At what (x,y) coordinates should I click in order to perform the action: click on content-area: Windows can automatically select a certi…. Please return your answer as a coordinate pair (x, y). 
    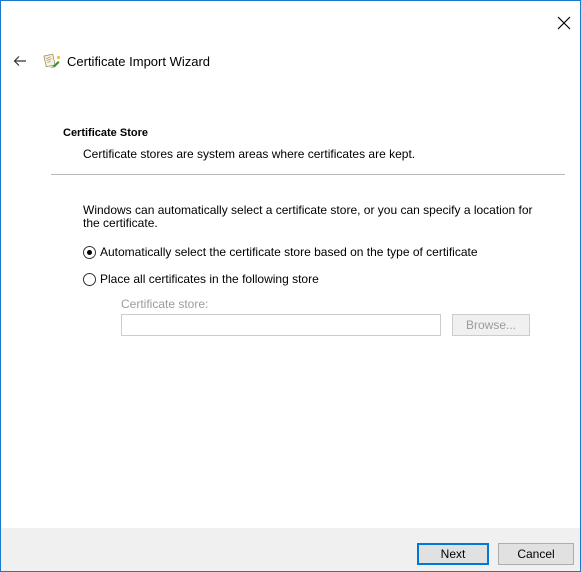
    Looking at the image, I should click on (313, 245).